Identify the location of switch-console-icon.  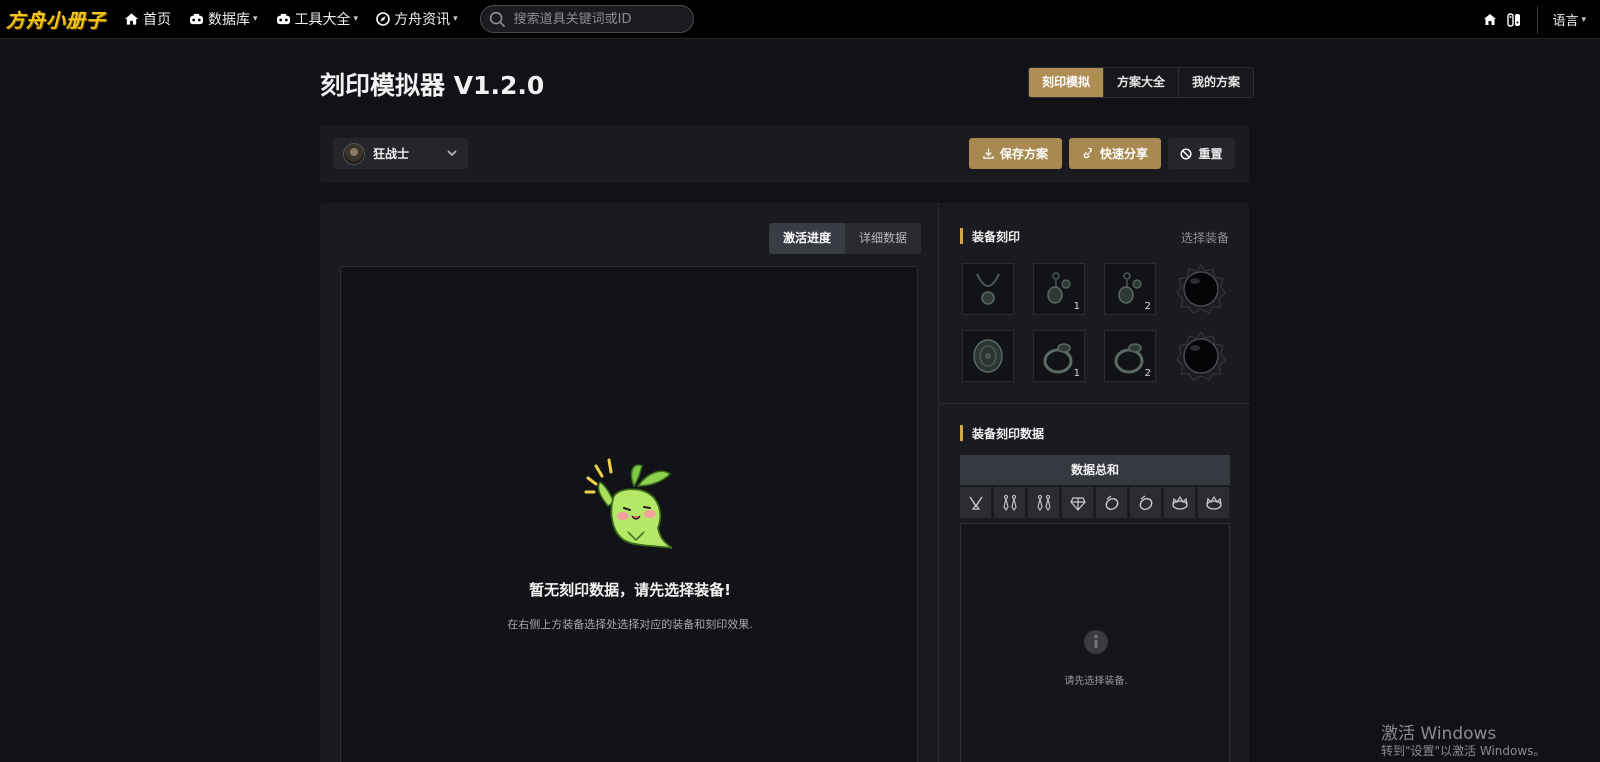
(1514, 19).